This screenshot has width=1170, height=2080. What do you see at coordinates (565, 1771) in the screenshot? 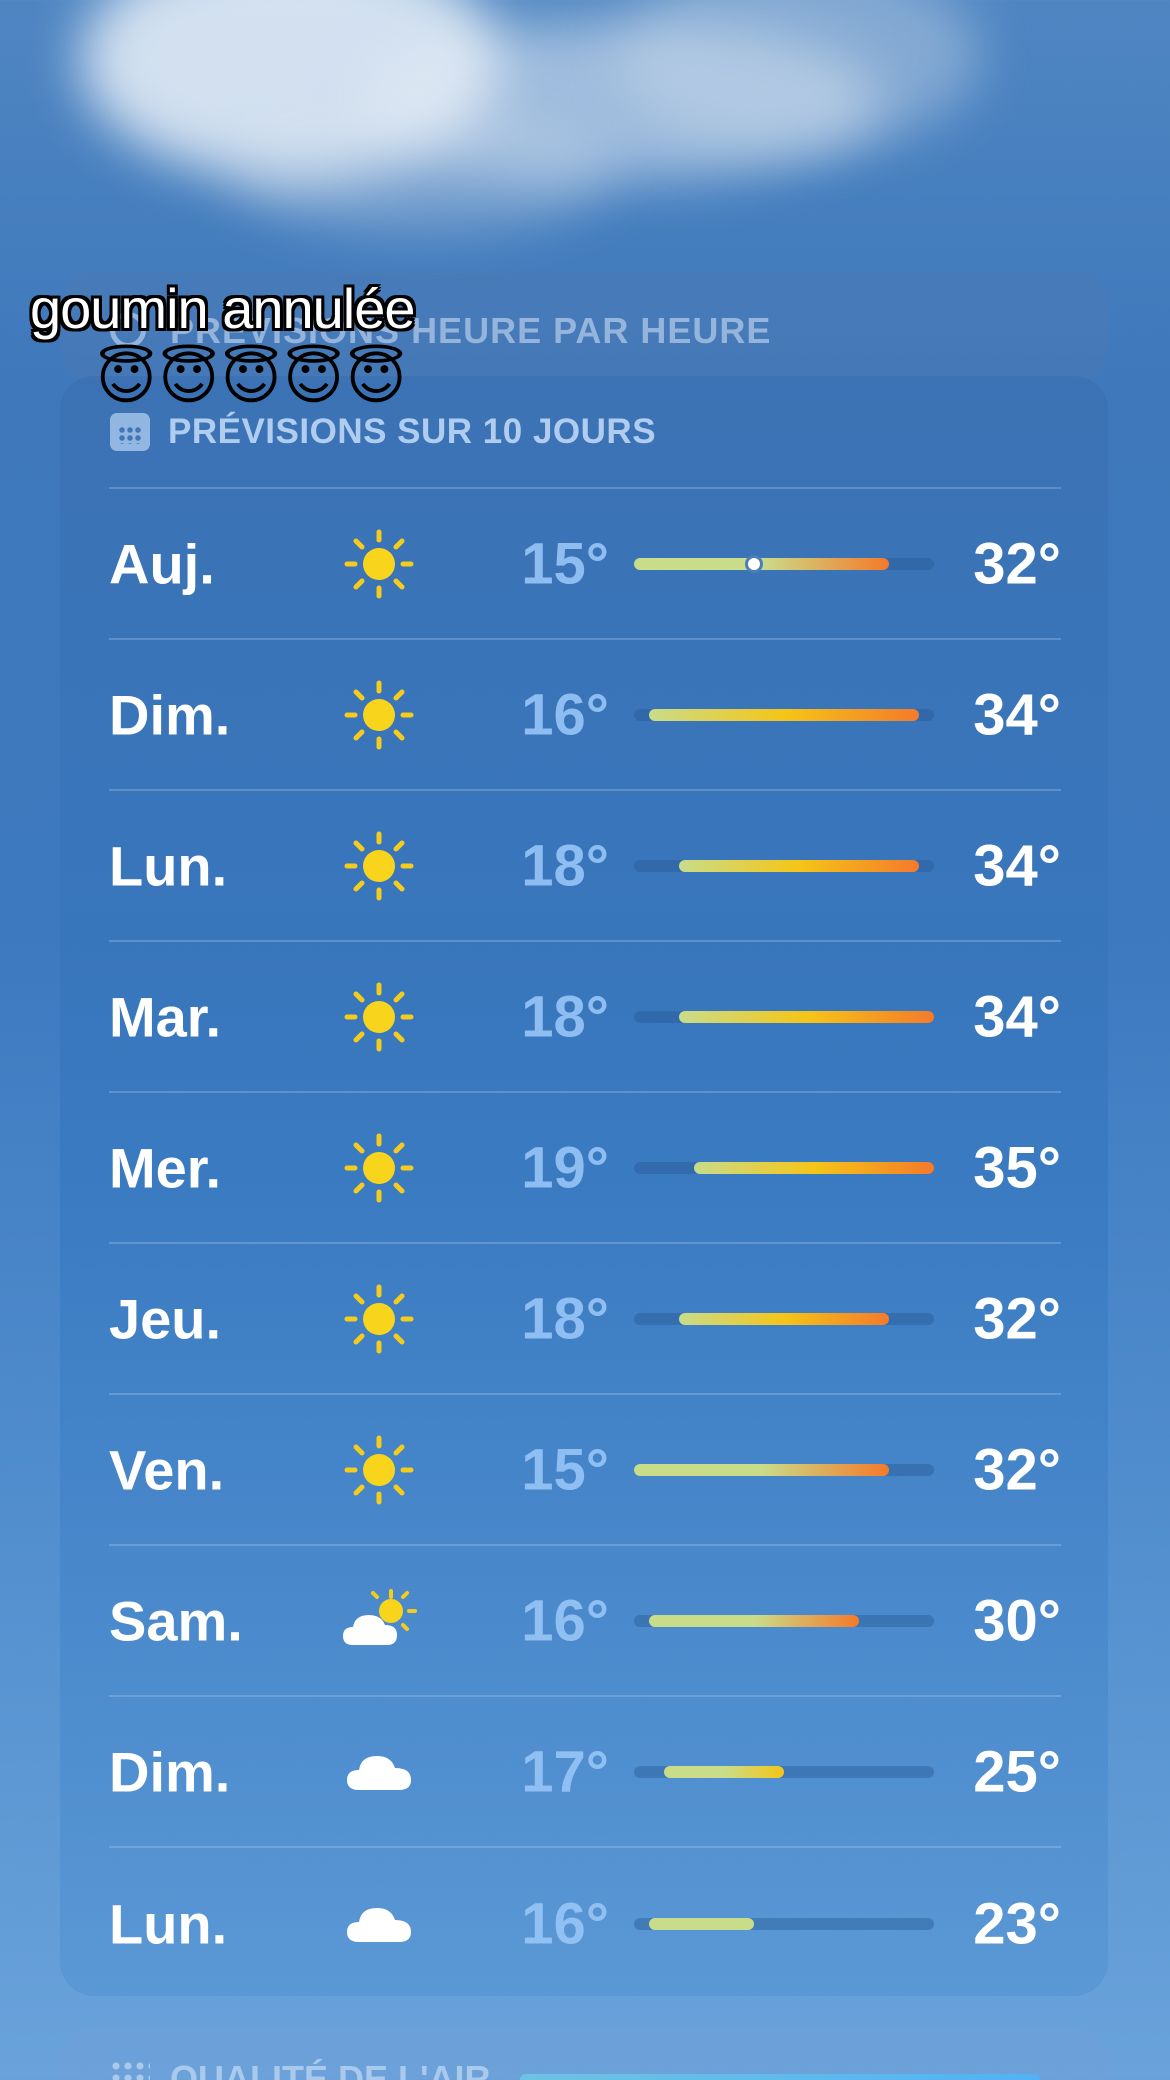
I see `forecast-low-temp: 17°` at bounding box center [565, 1771].